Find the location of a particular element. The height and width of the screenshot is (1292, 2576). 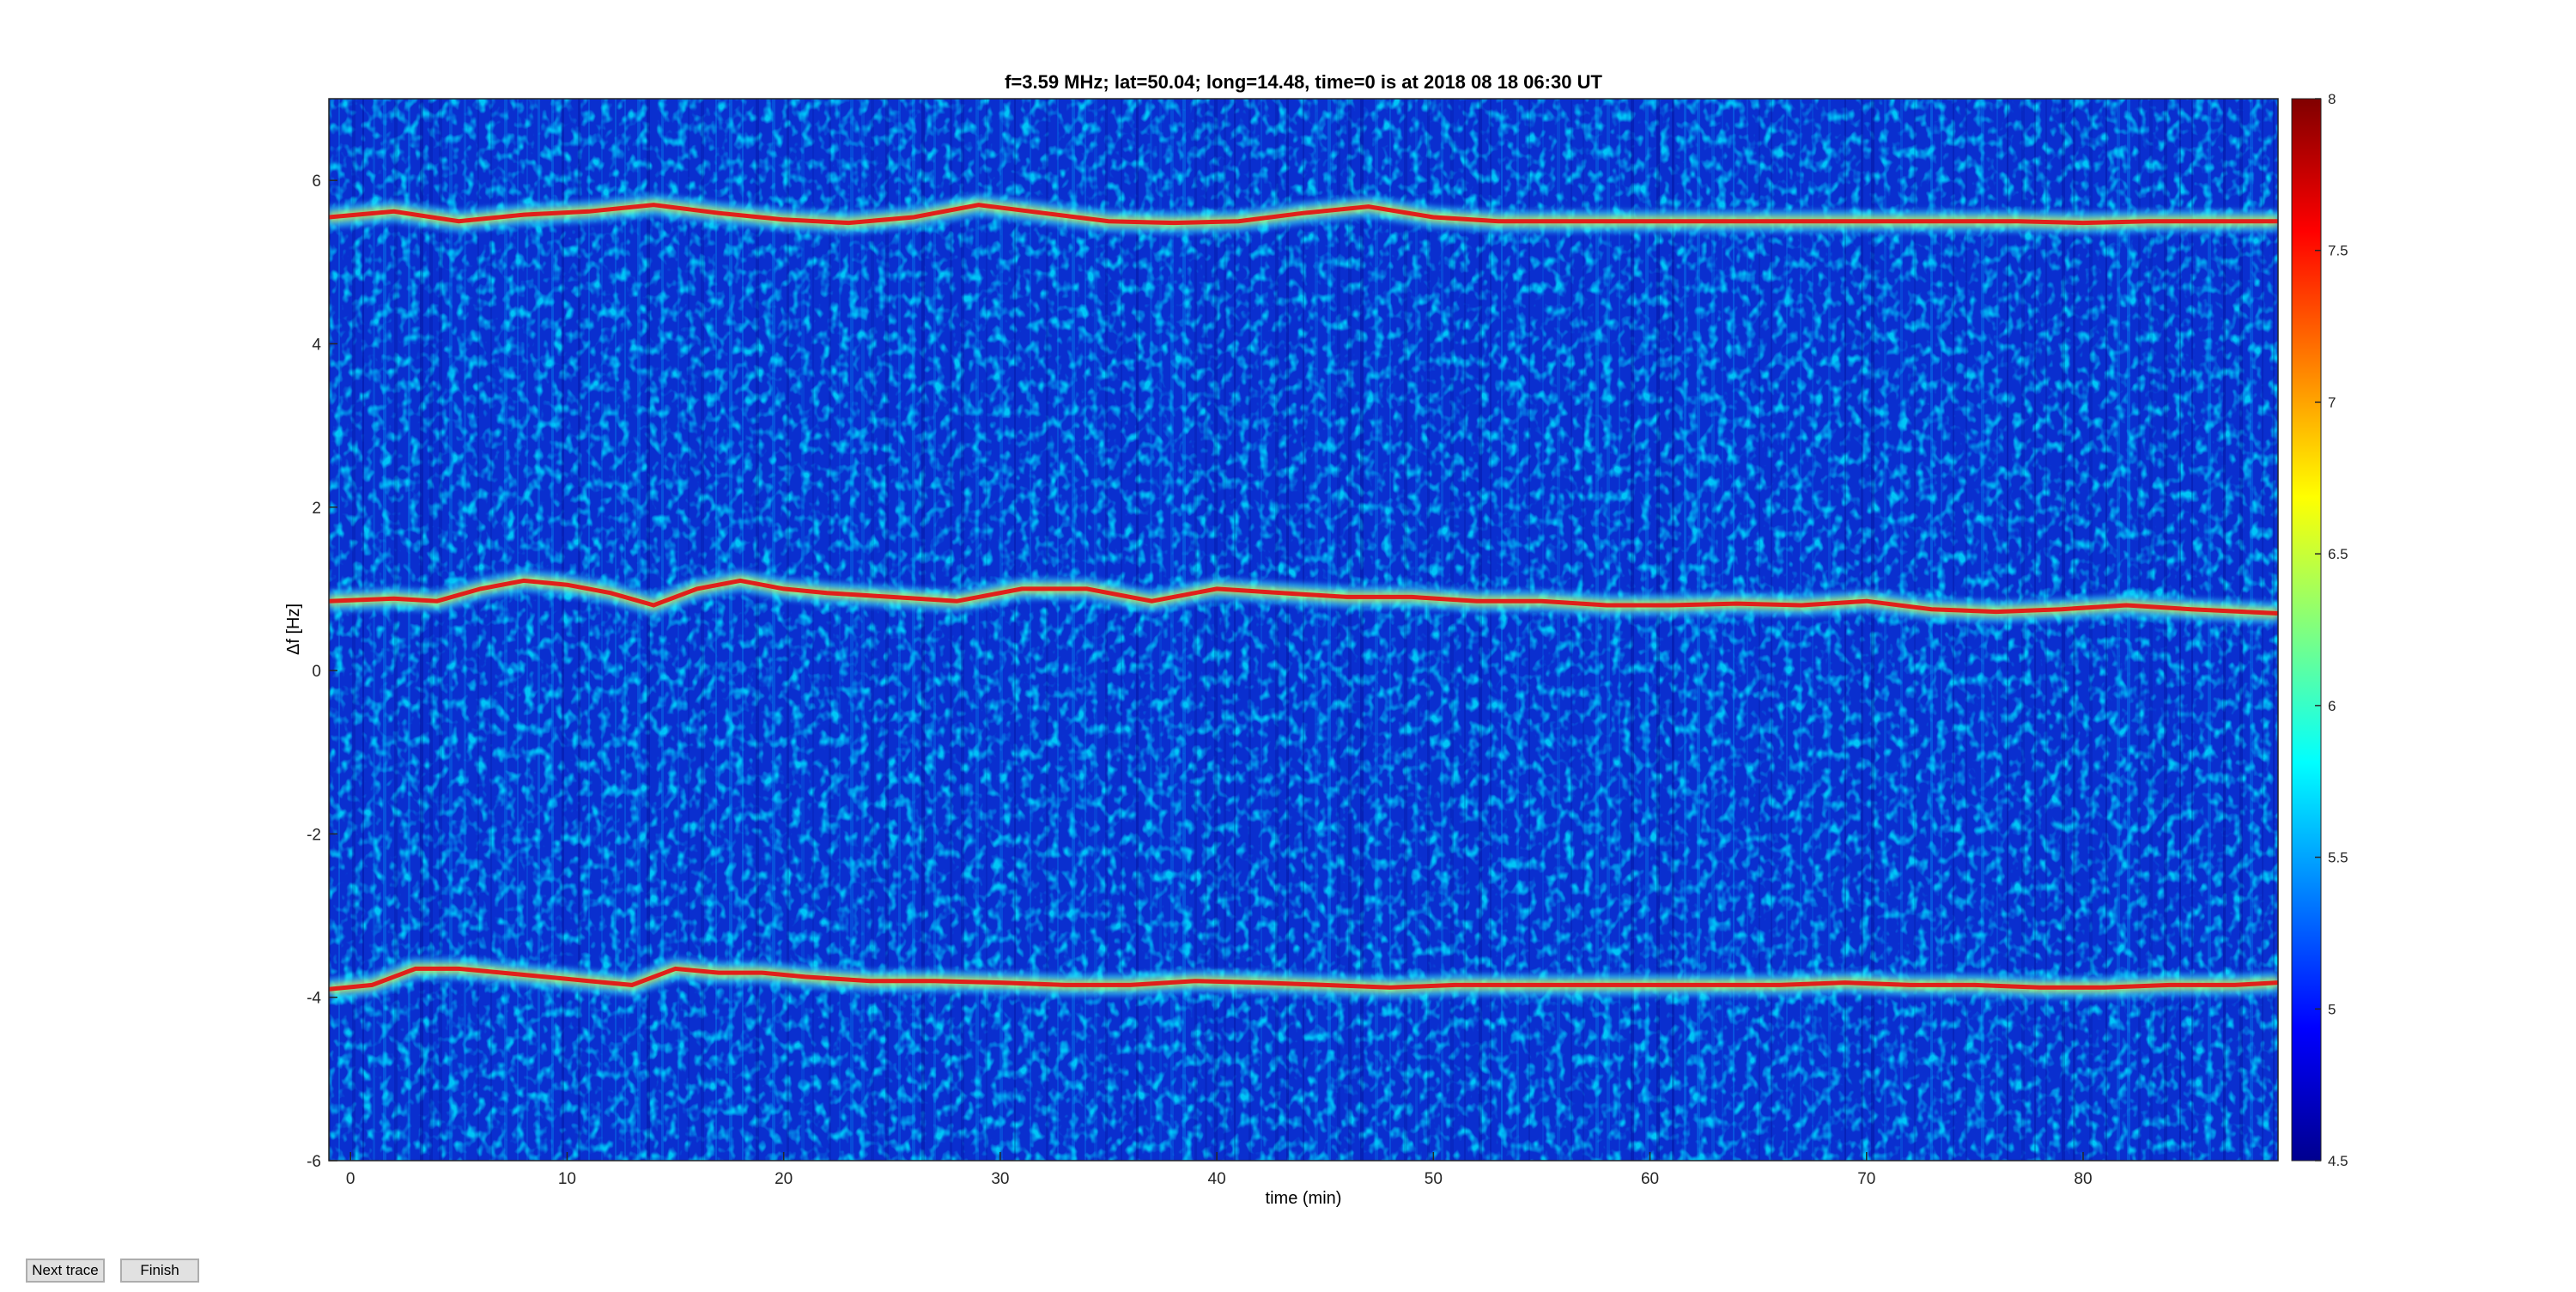

x-tick-label: 70 is located at coordinates (1866, 1179).